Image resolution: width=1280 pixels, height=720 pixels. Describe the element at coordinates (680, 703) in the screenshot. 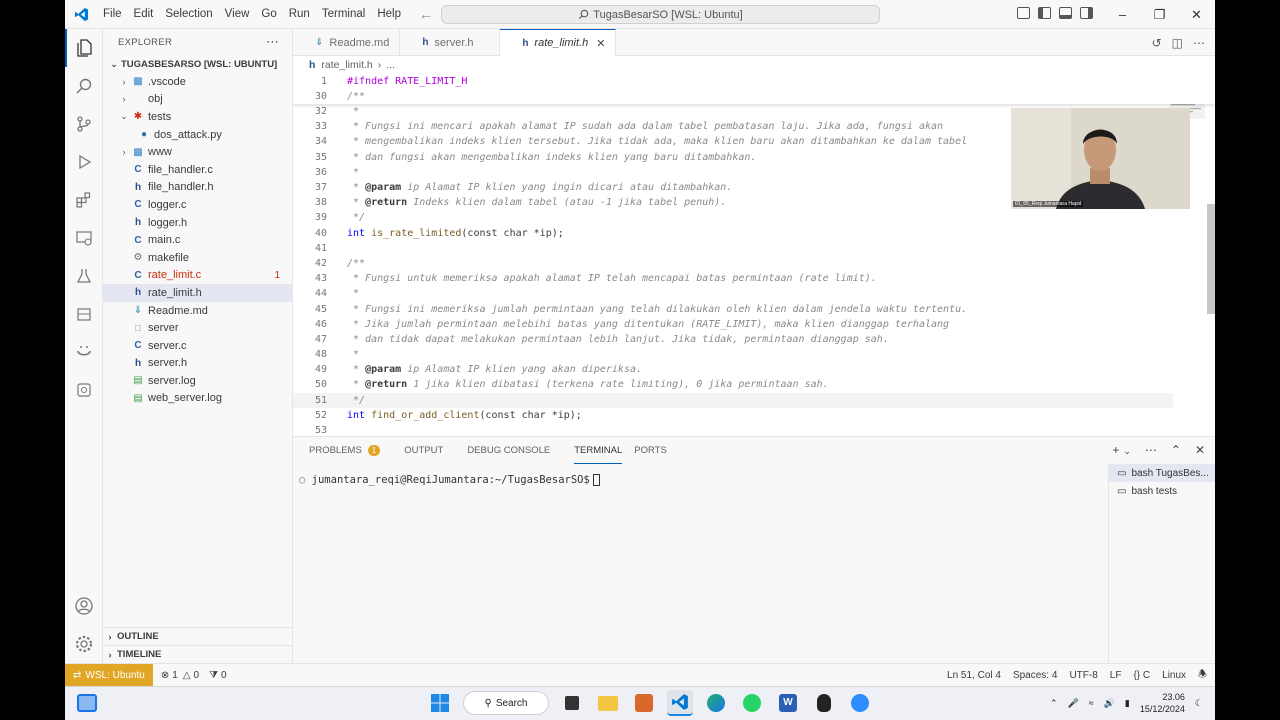

I see `vscode-taskbar-icon` at that location.